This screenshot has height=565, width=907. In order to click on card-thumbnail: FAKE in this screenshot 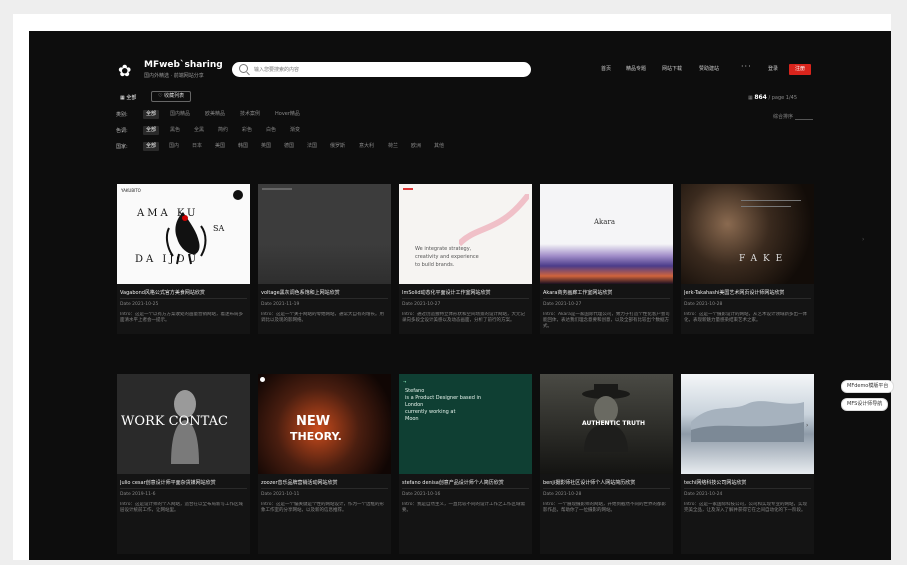, I will do `click(747, 234)`.